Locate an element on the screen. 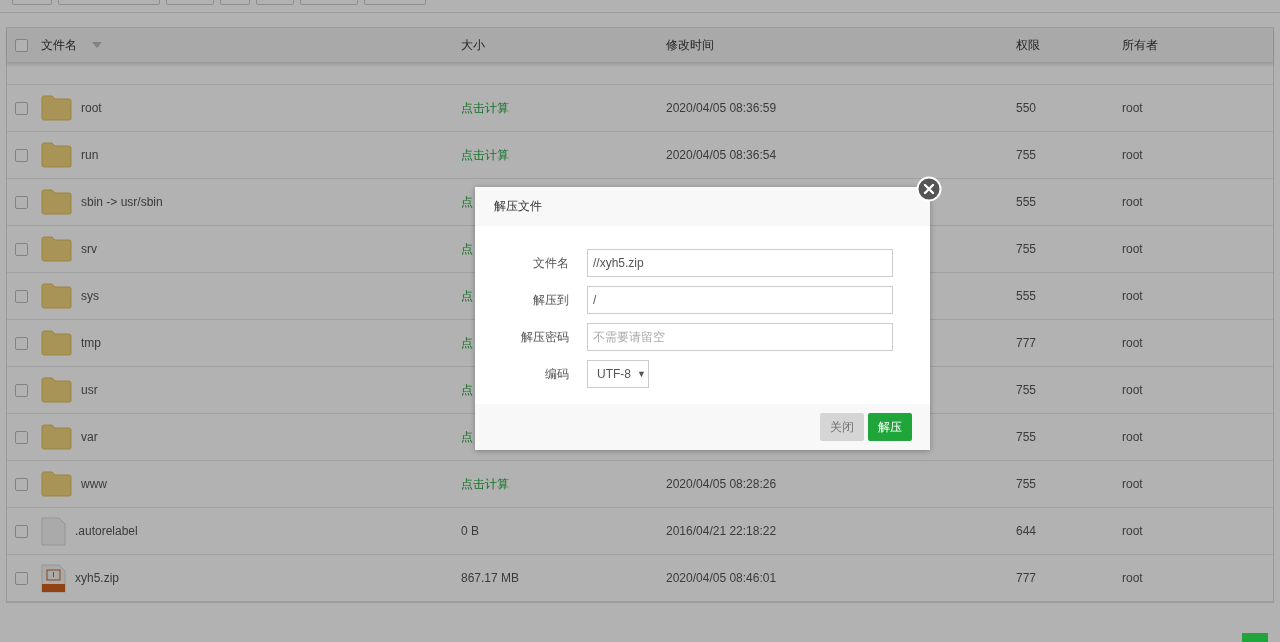  file-size: 0 B is located at coordinates (470, 531).